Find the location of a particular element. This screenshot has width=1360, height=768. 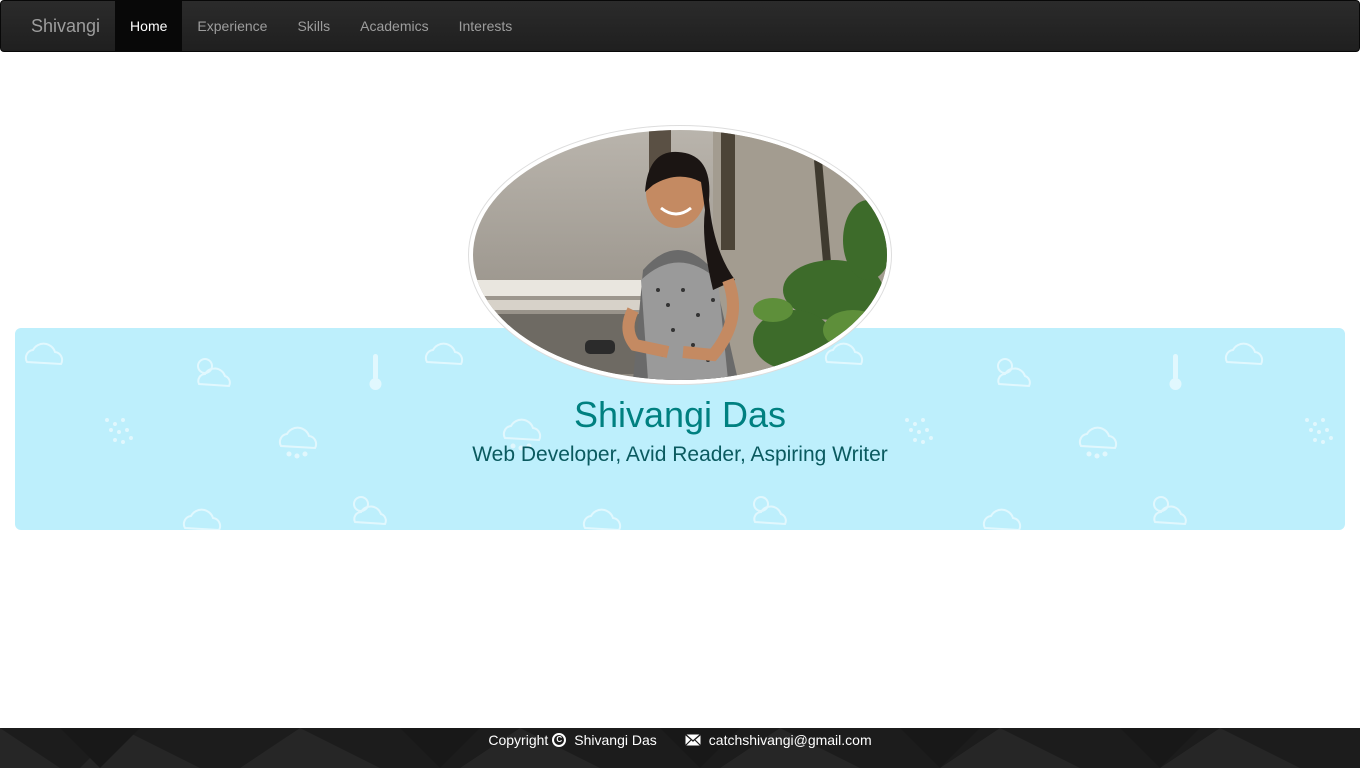

profile-avatar is located at coordinates (680, 255).